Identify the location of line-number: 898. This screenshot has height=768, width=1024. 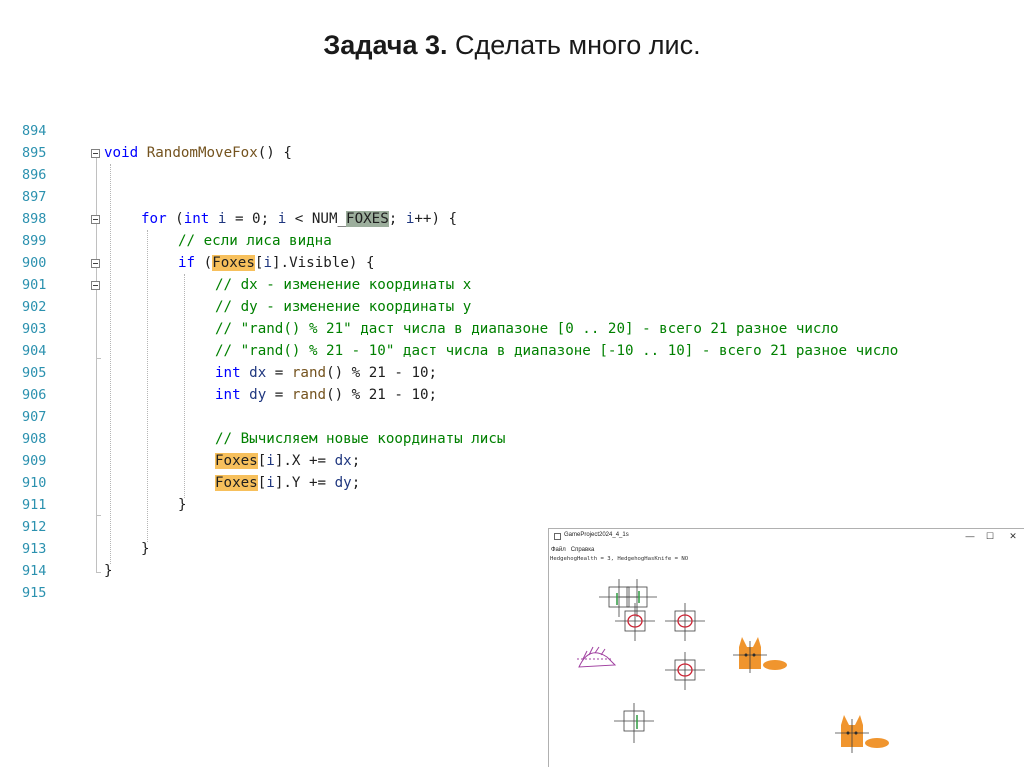
(34, 219).